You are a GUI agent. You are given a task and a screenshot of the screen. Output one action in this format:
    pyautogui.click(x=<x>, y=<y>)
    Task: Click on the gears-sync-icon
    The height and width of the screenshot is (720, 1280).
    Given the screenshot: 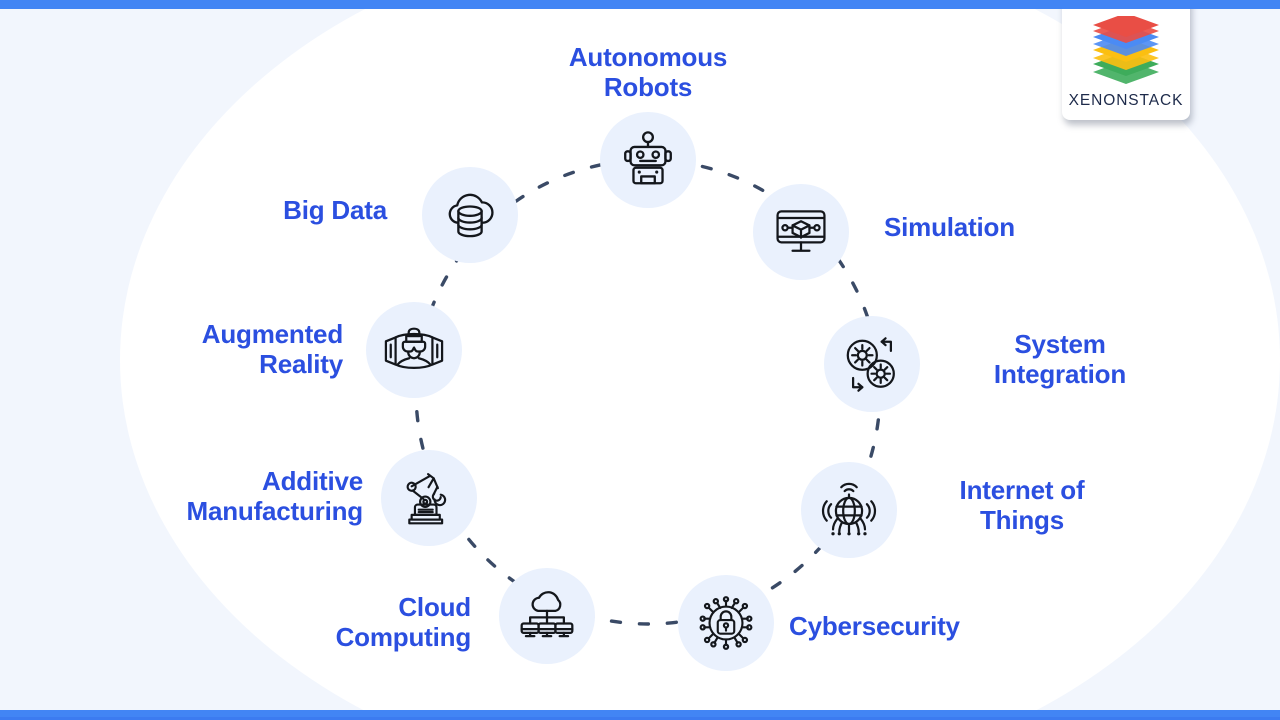 What is the action you would take?
    pyautogui.click(x=872, y=364)
    